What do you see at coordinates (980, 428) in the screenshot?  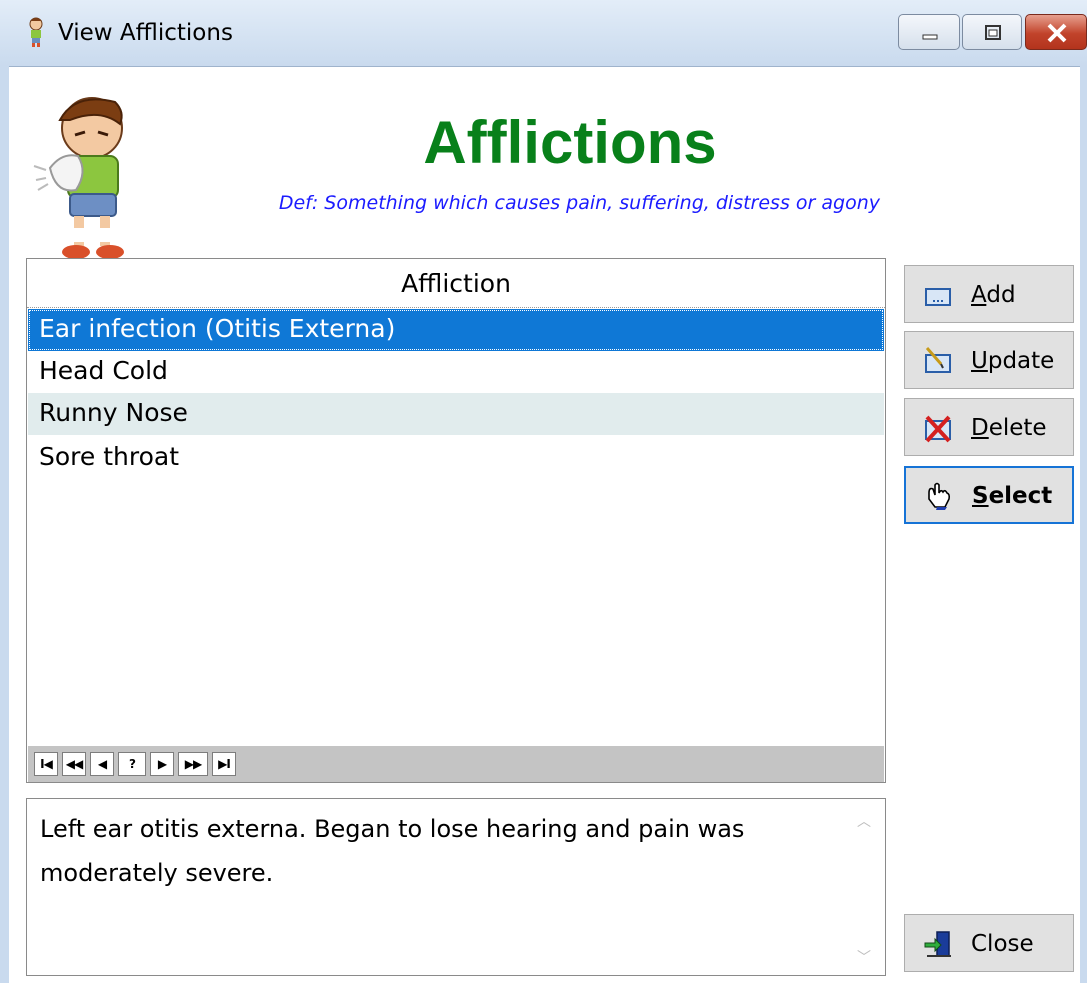 I see `delete-accelerator: D` at bounding box center [980, 428].